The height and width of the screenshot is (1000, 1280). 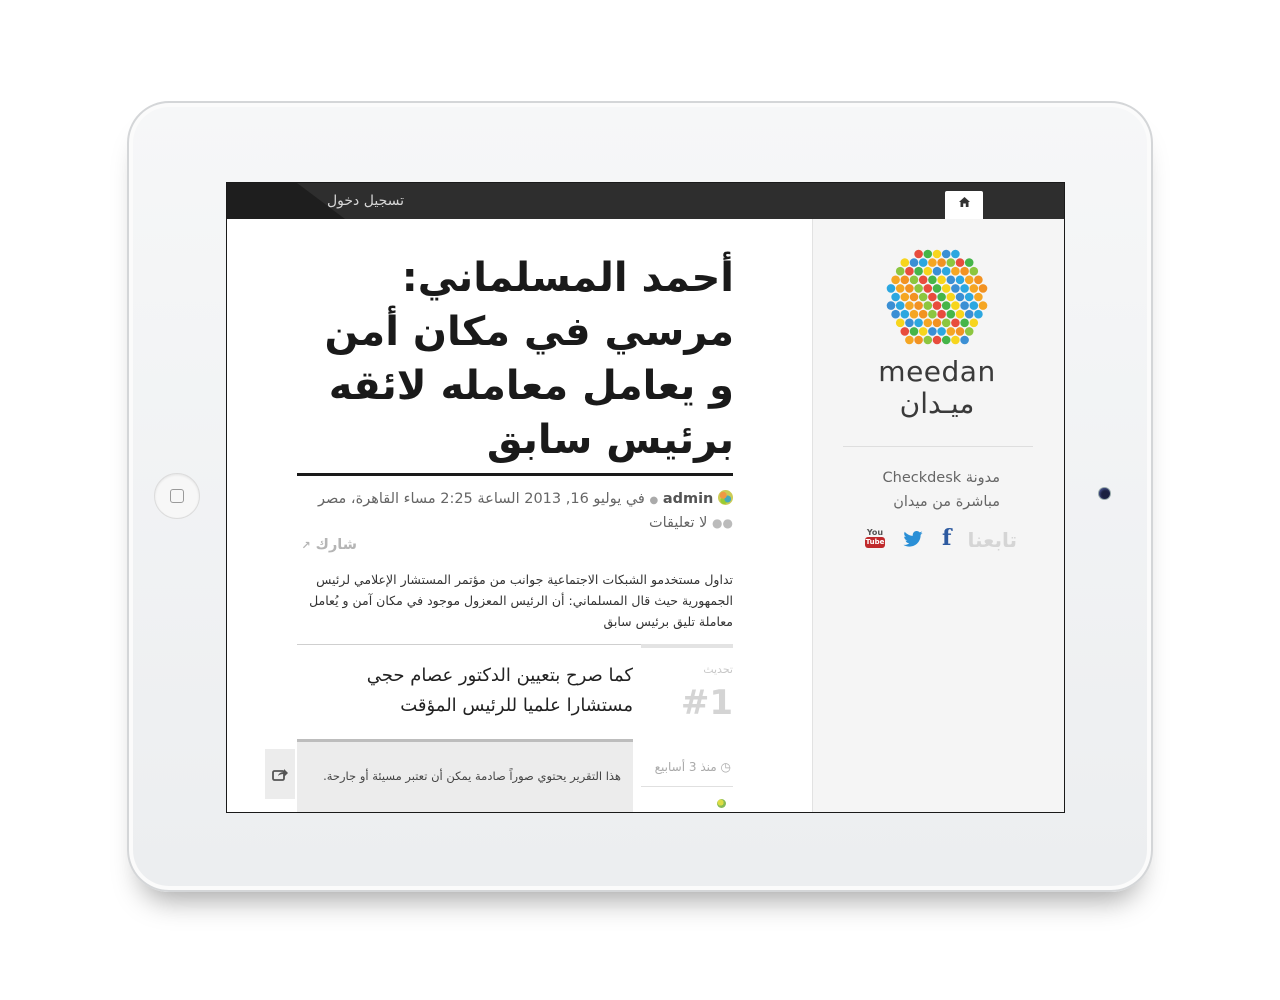 I want to click on media-share-button, so click(x=280, y=774).